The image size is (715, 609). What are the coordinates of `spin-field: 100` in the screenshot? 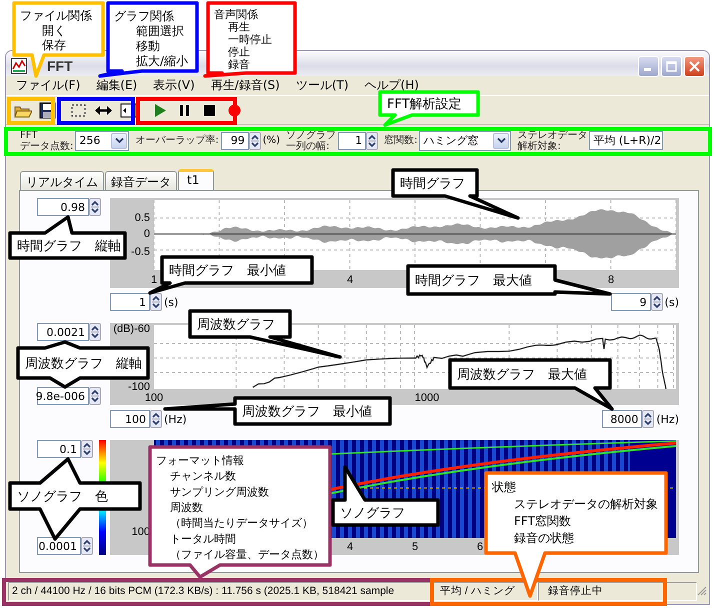 It's located at (130, 419).